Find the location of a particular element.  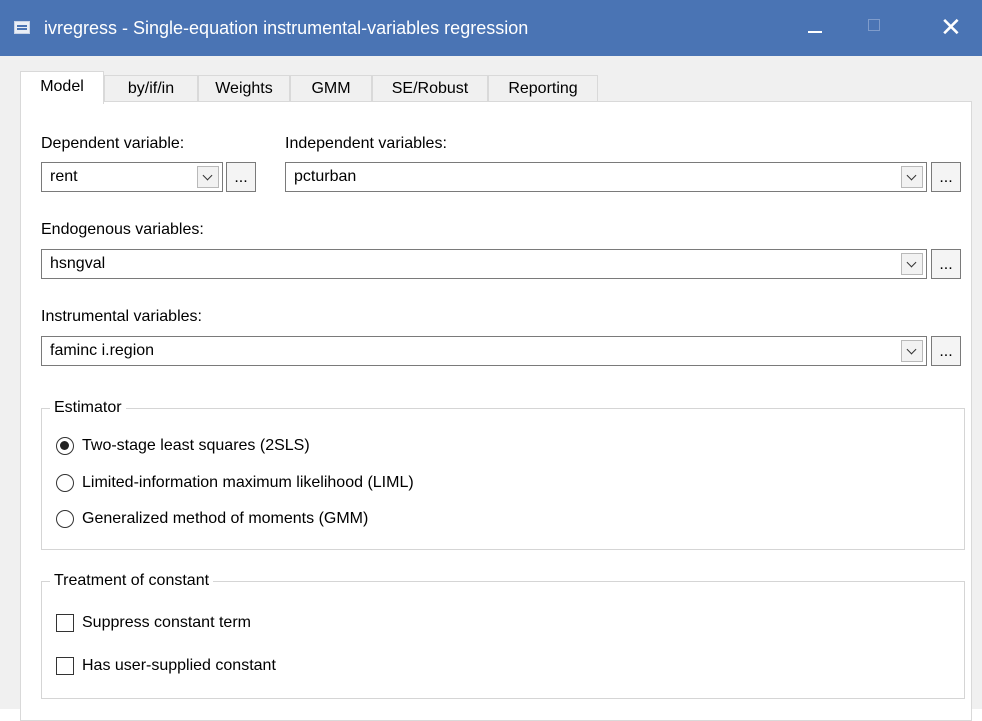

endogenous-variables-label: Endogenous variables: is located at coordinates (122, 229).